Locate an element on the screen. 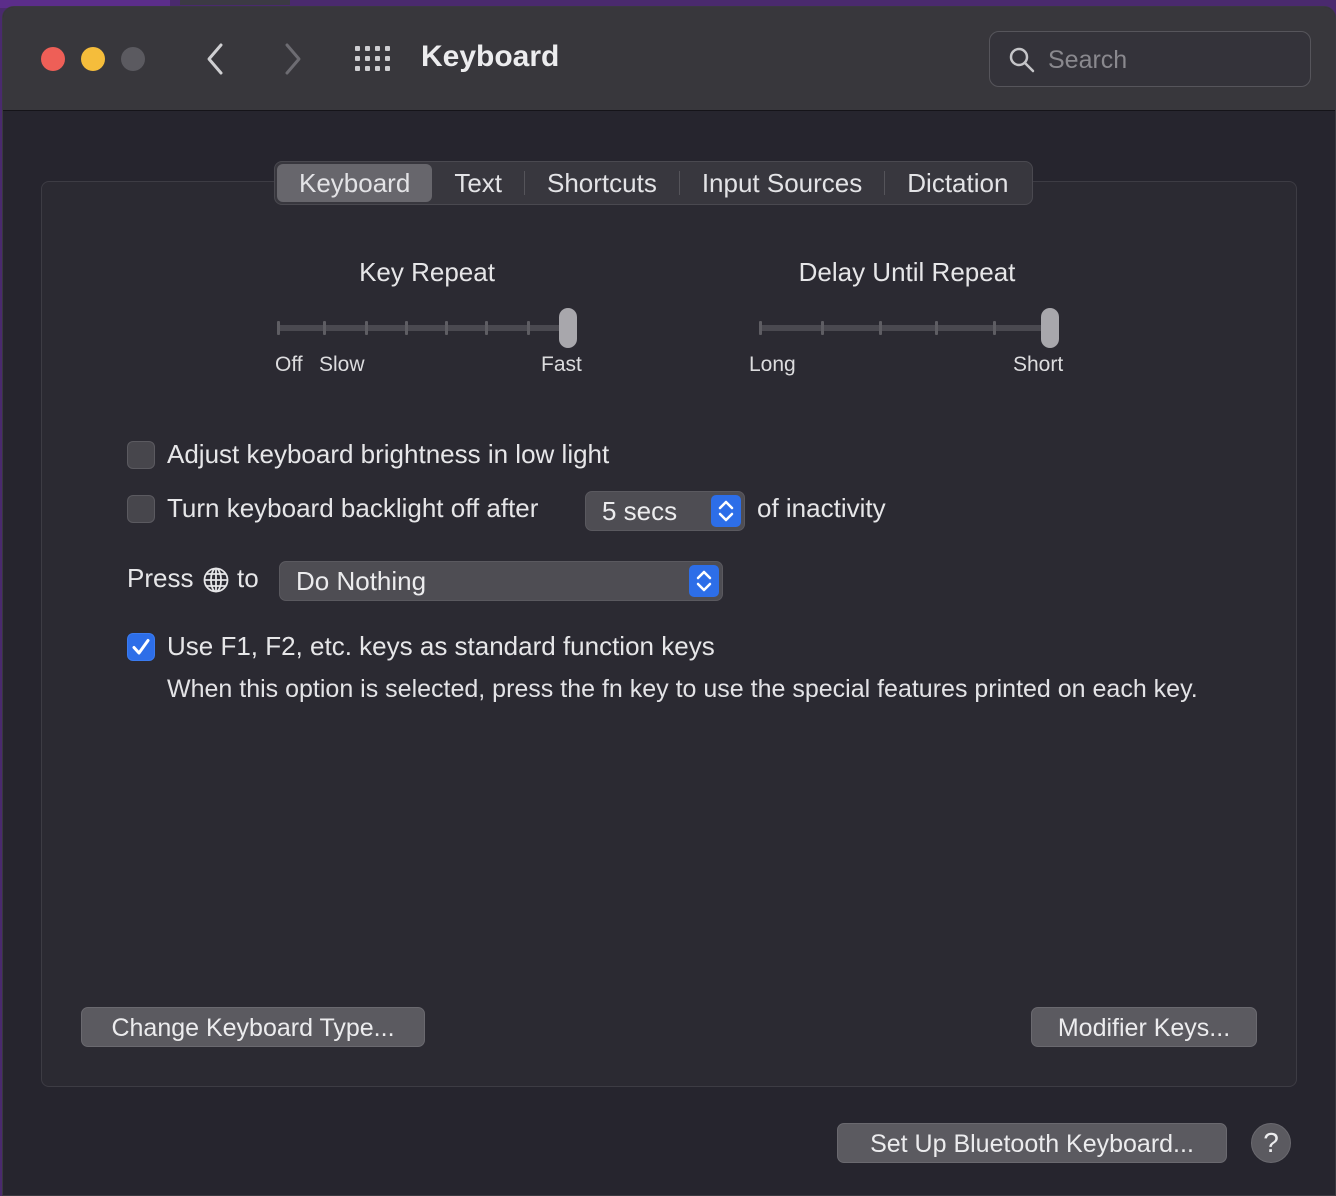 The width and height of the screenshot is (1336, 1196). brightness-label: Adjust keyboard brightness in low light is located at coordinates (388, 454).